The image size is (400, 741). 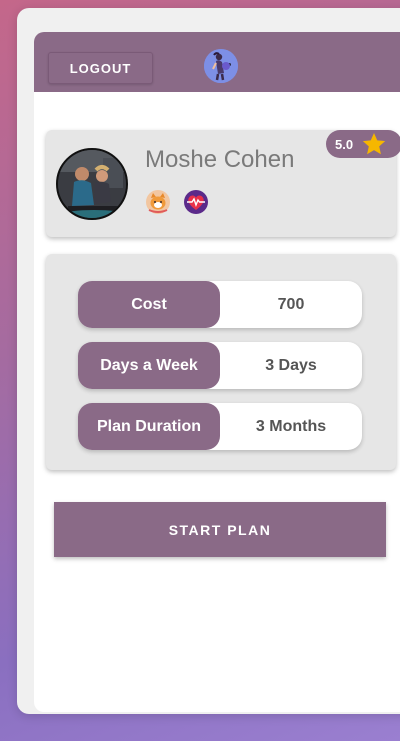 I want to click on trainer-profile-card: 5.0 Moshe Cohen, so click(x=223, y=183).